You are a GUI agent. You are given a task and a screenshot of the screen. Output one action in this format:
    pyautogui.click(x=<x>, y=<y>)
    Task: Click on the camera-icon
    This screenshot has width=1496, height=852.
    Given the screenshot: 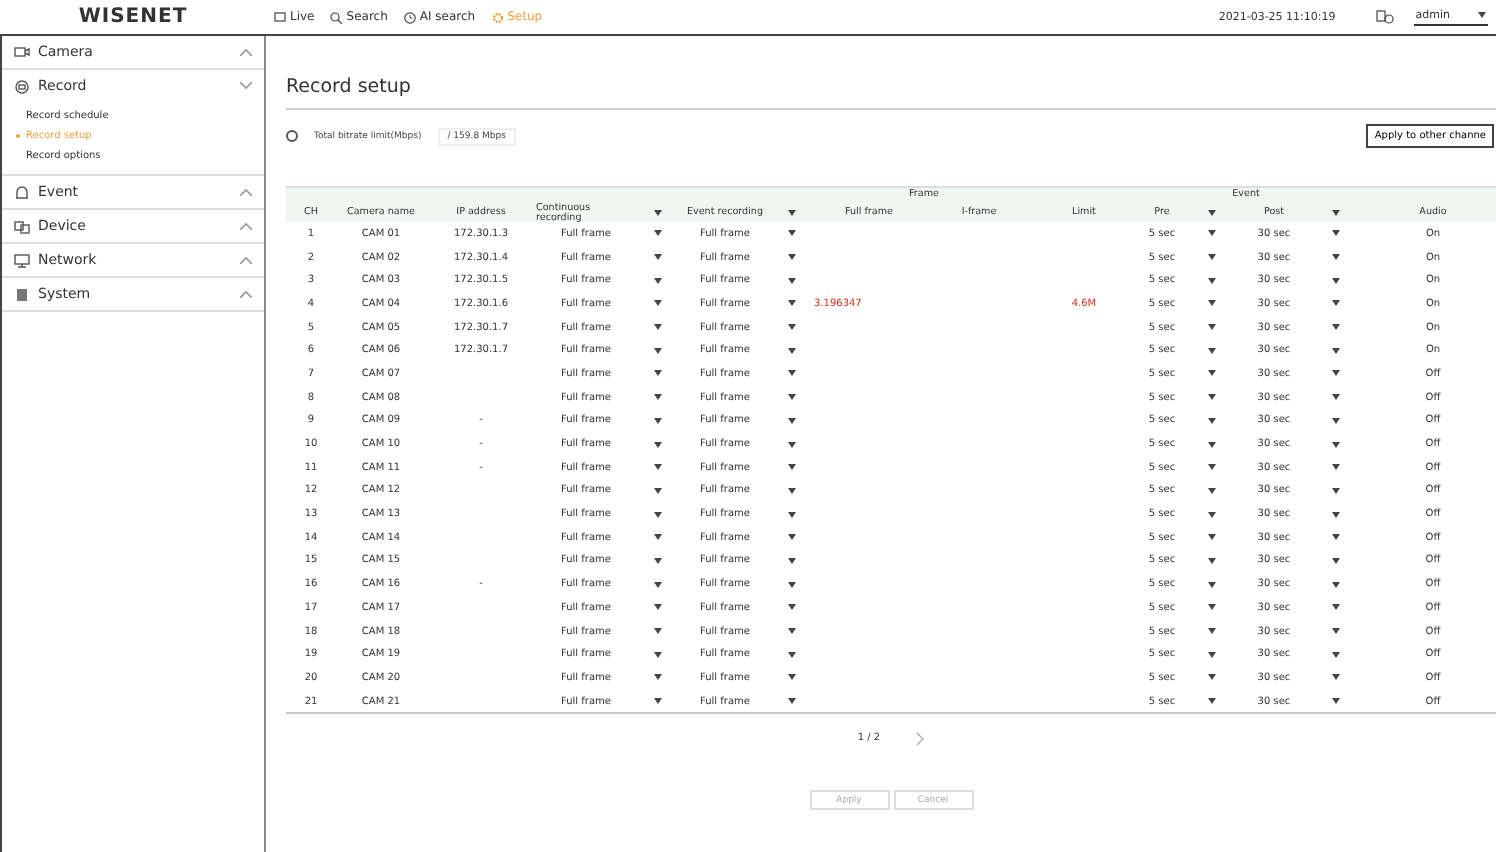 What is the action you would take?
    pyautogui.click(x=22, y=52)
    